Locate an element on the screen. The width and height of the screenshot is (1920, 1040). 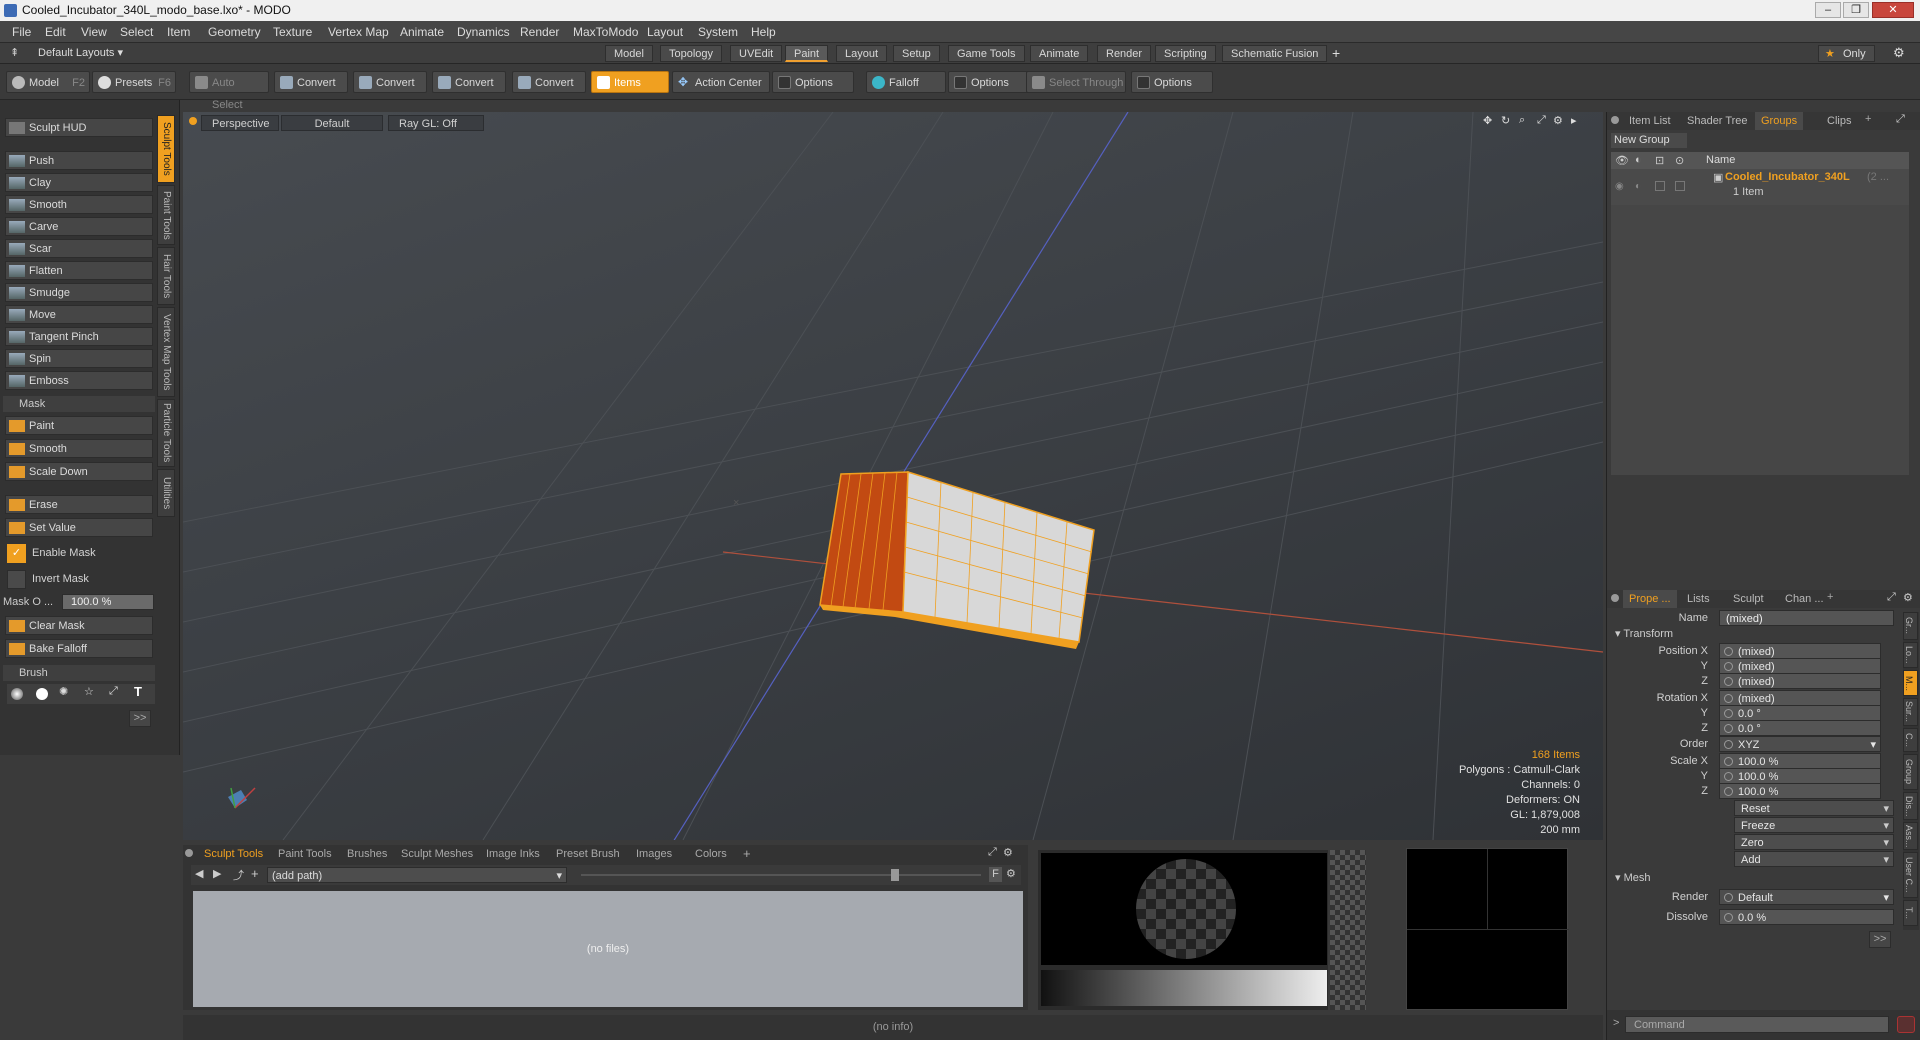
tool-scar: Scar is located at coordinates (79, 248).